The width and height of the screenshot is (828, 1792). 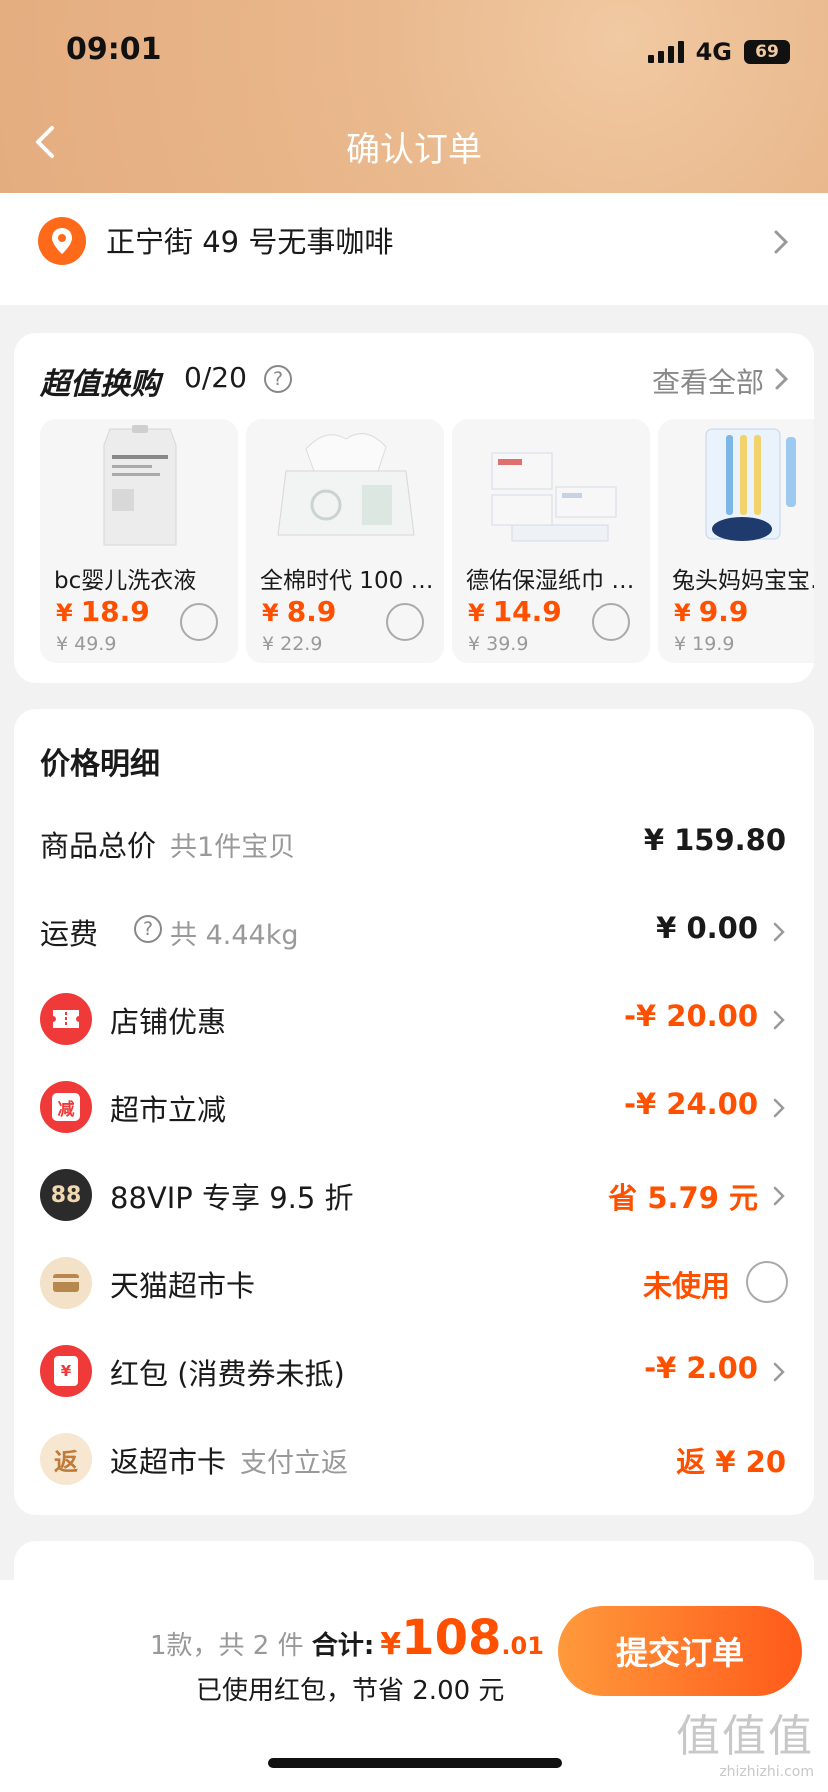 What do you see at coordinates (100, 384) in the screenshot?
I see `swap-title: 超值换购` at bounding box center [100, 384].